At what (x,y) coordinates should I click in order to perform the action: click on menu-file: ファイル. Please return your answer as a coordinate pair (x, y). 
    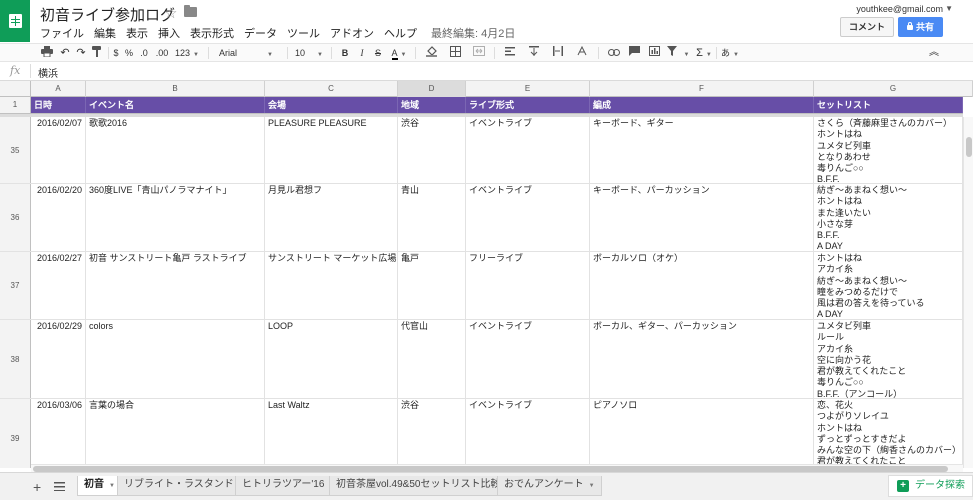
    Looking at the image, I should click on (62, 33).